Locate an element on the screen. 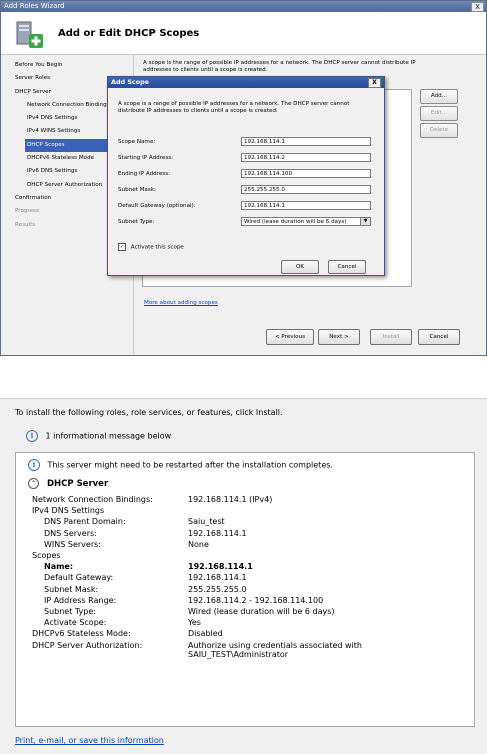 The width and height of the screenshot is (487, 754). activate-scope-row: ✓ Activate this scope is located at coordinates (151, 247).